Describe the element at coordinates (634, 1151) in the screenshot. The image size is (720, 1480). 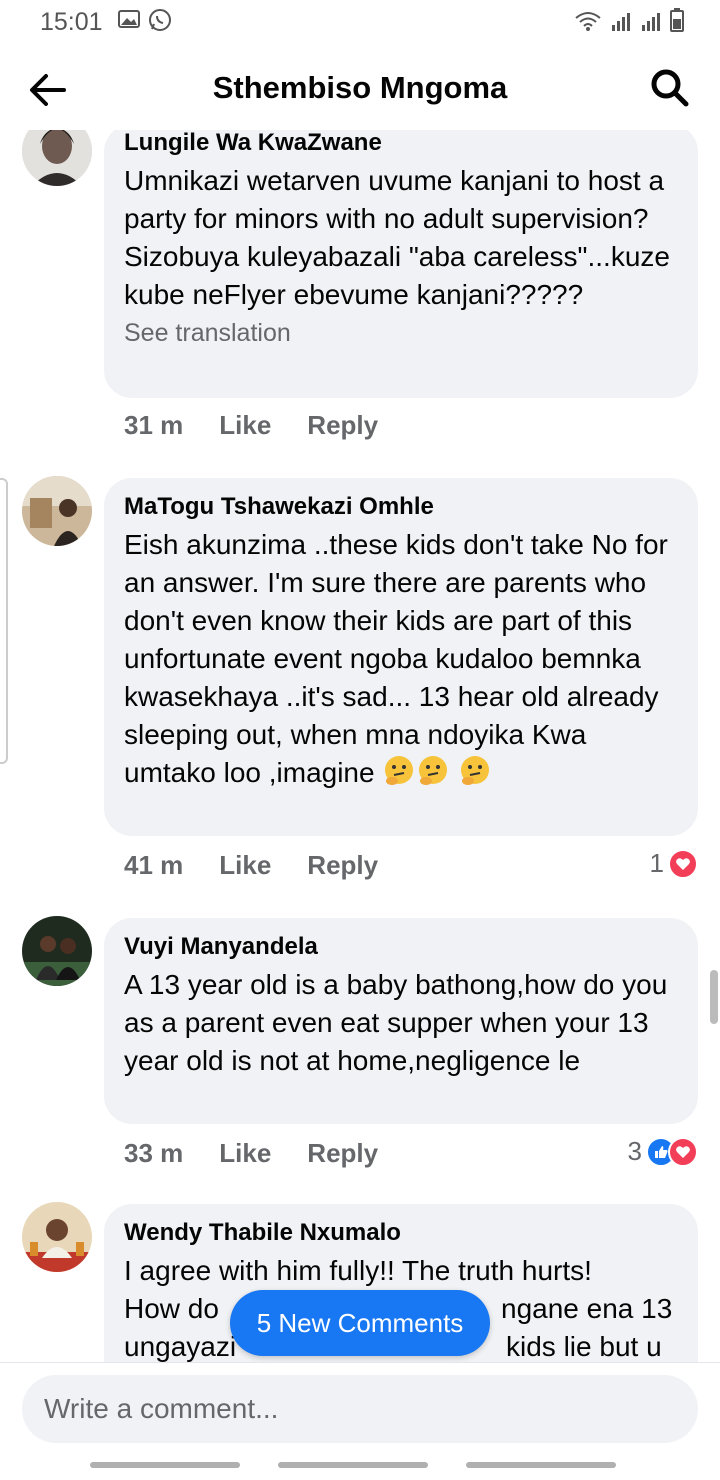
I see `reaction-count: 3` at that location.